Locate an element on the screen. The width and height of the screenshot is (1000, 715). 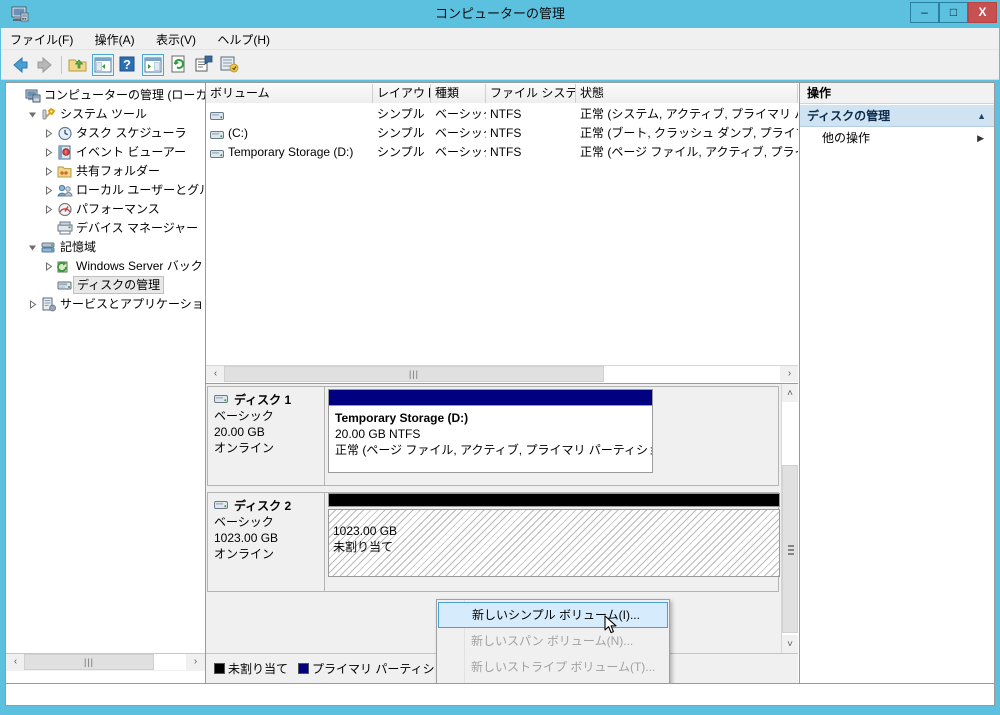
tree-computer-management: コンピューターの管理 (ローカル) is located at coordinates (105, 95).